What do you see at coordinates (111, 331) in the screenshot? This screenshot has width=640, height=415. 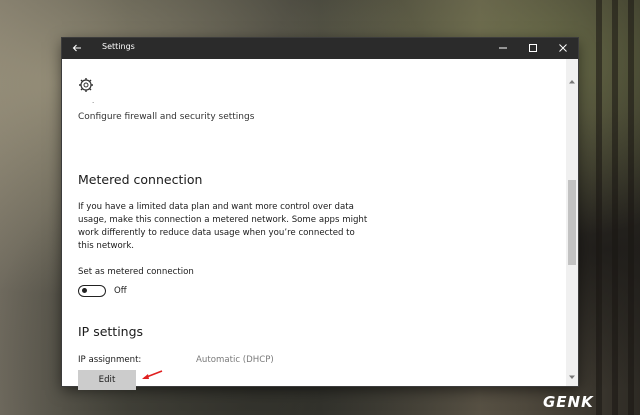 I see `ip-settings-heading: IP settings` at bounding box center [111, 331].